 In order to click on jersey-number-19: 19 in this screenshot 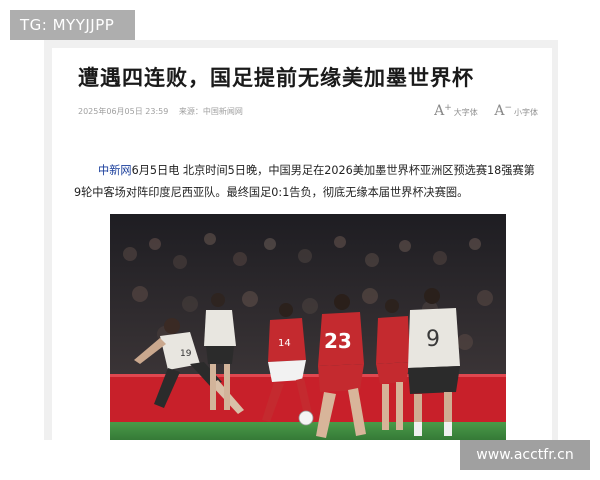, I will do `click(186, 354)`.